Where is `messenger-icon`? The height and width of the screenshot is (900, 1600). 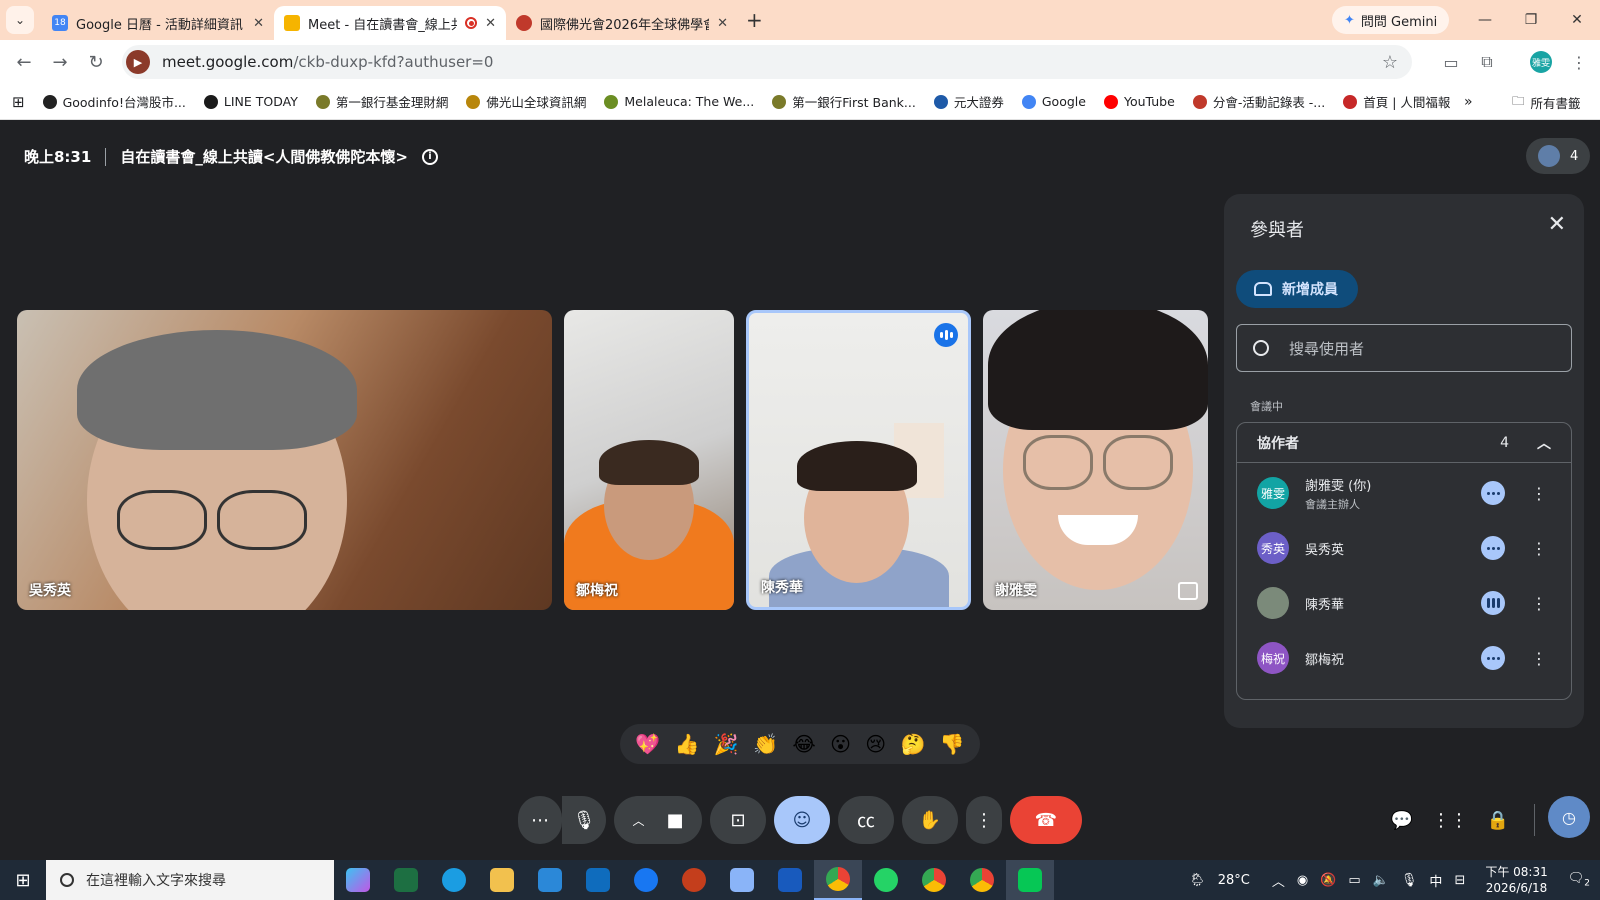
messenger-icon is located at coordinates (646, 880).